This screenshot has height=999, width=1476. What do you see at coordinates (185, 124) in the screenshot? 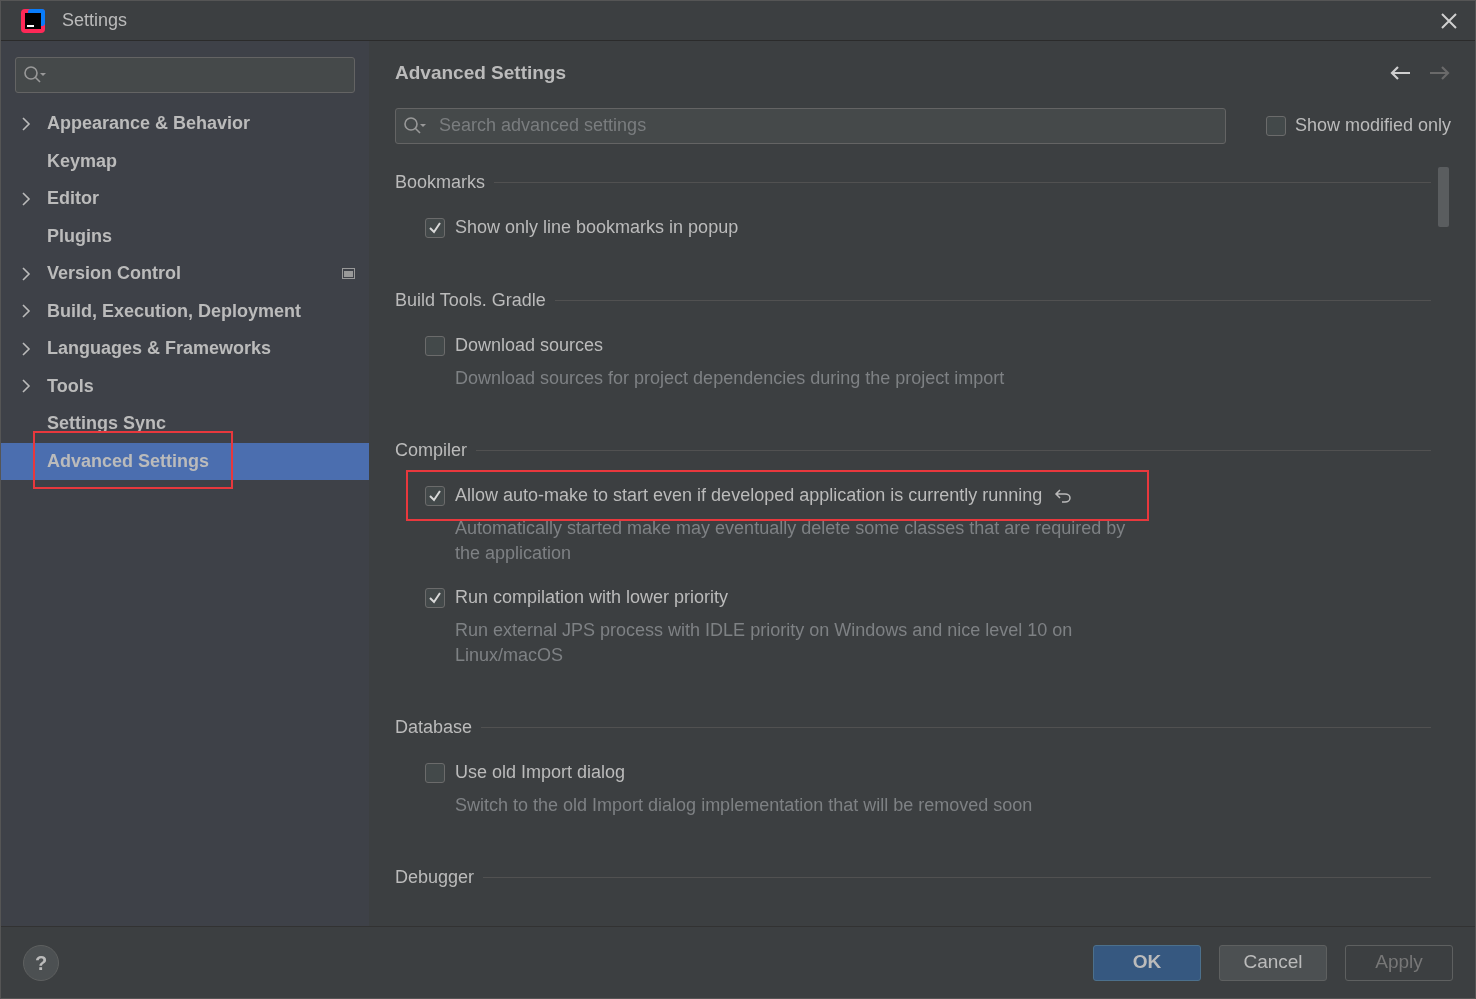
I see `sidebar-item: Appearance & Behavior` at bounding box center [185, 124].